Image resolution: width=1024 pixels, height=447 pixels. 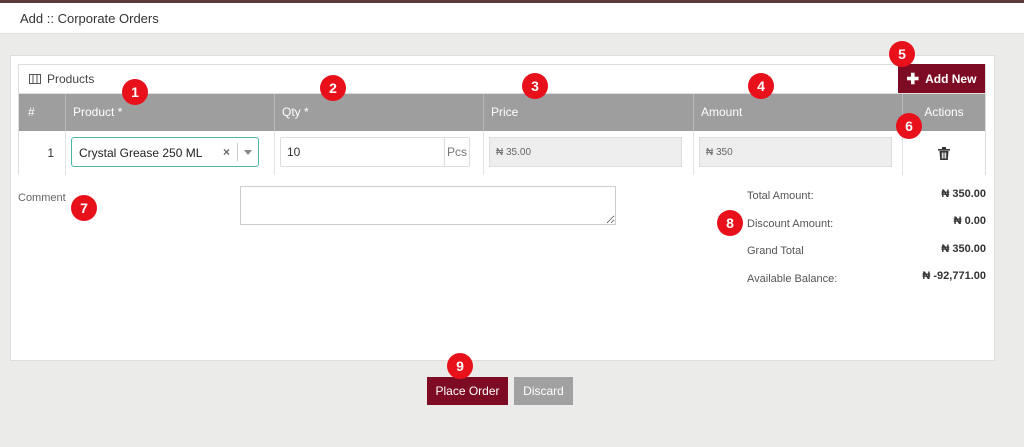 What do you see at coordinates (512, 18) in the screenshot?
I see `page-title-bar: Add :: Corporate Orders` at bounding box center [512, 18].